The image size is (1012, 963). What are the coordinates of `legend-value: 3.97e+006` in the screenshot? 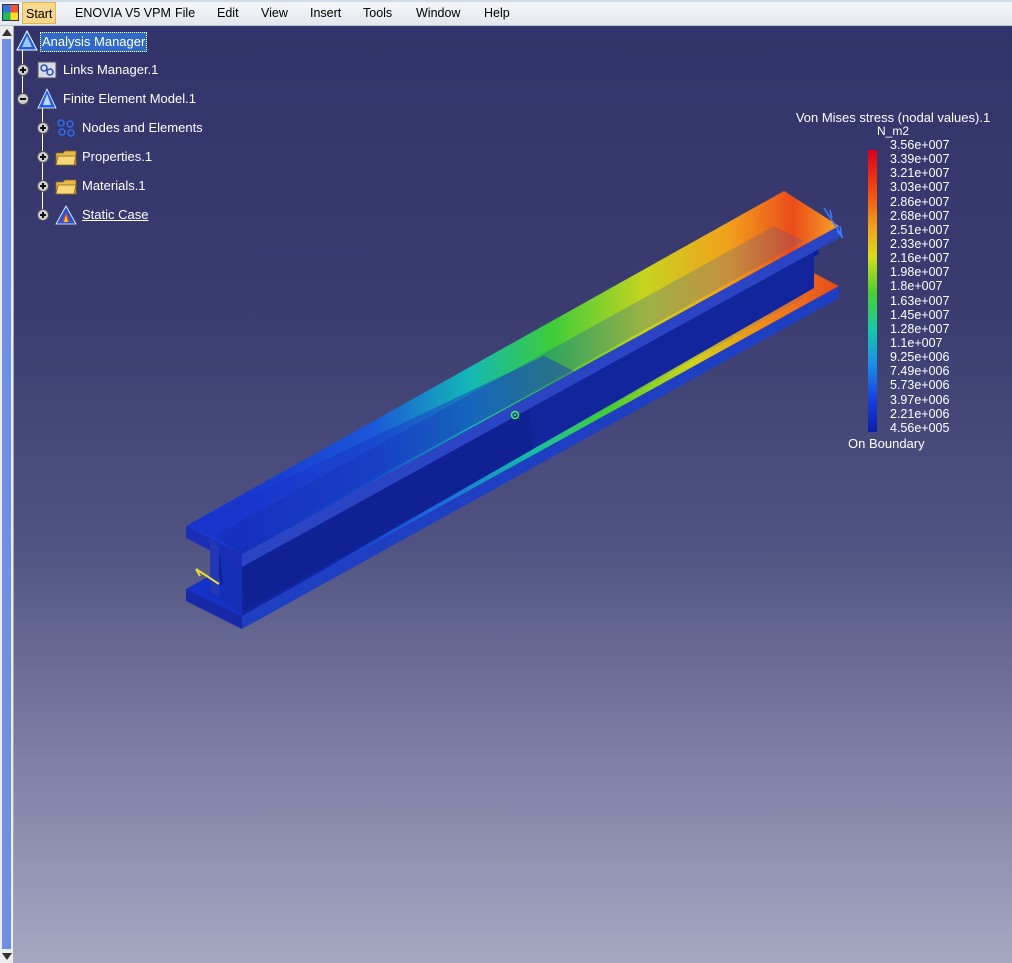 It's located at (920, 399).